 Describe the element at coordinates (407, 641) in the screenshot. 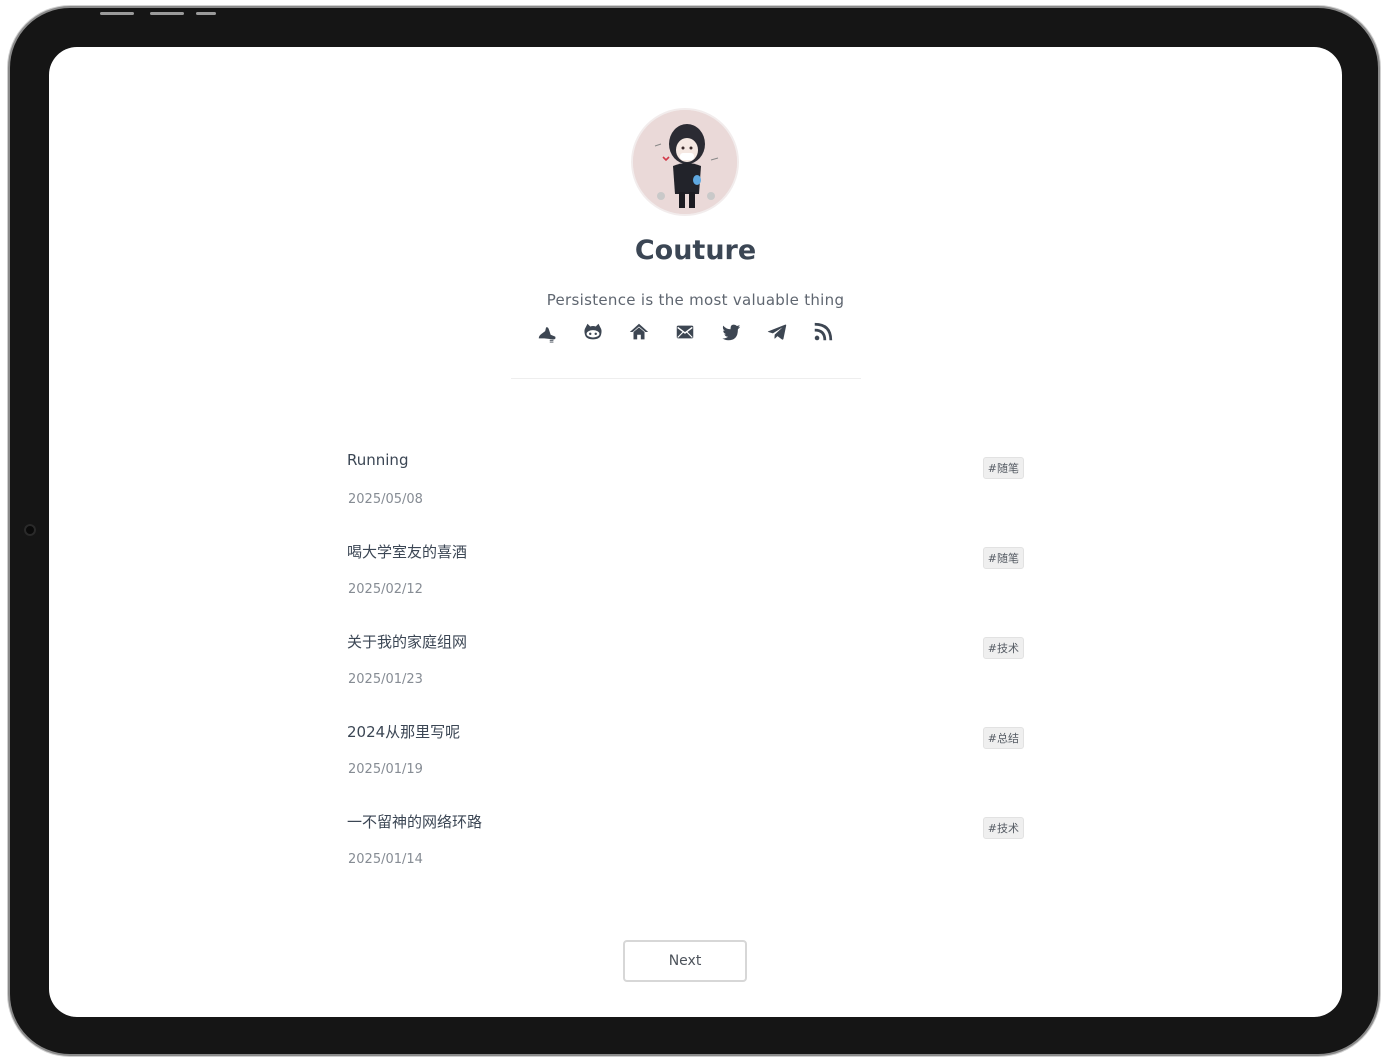

I see `post-title: 关于我的家庭组网` at that location.